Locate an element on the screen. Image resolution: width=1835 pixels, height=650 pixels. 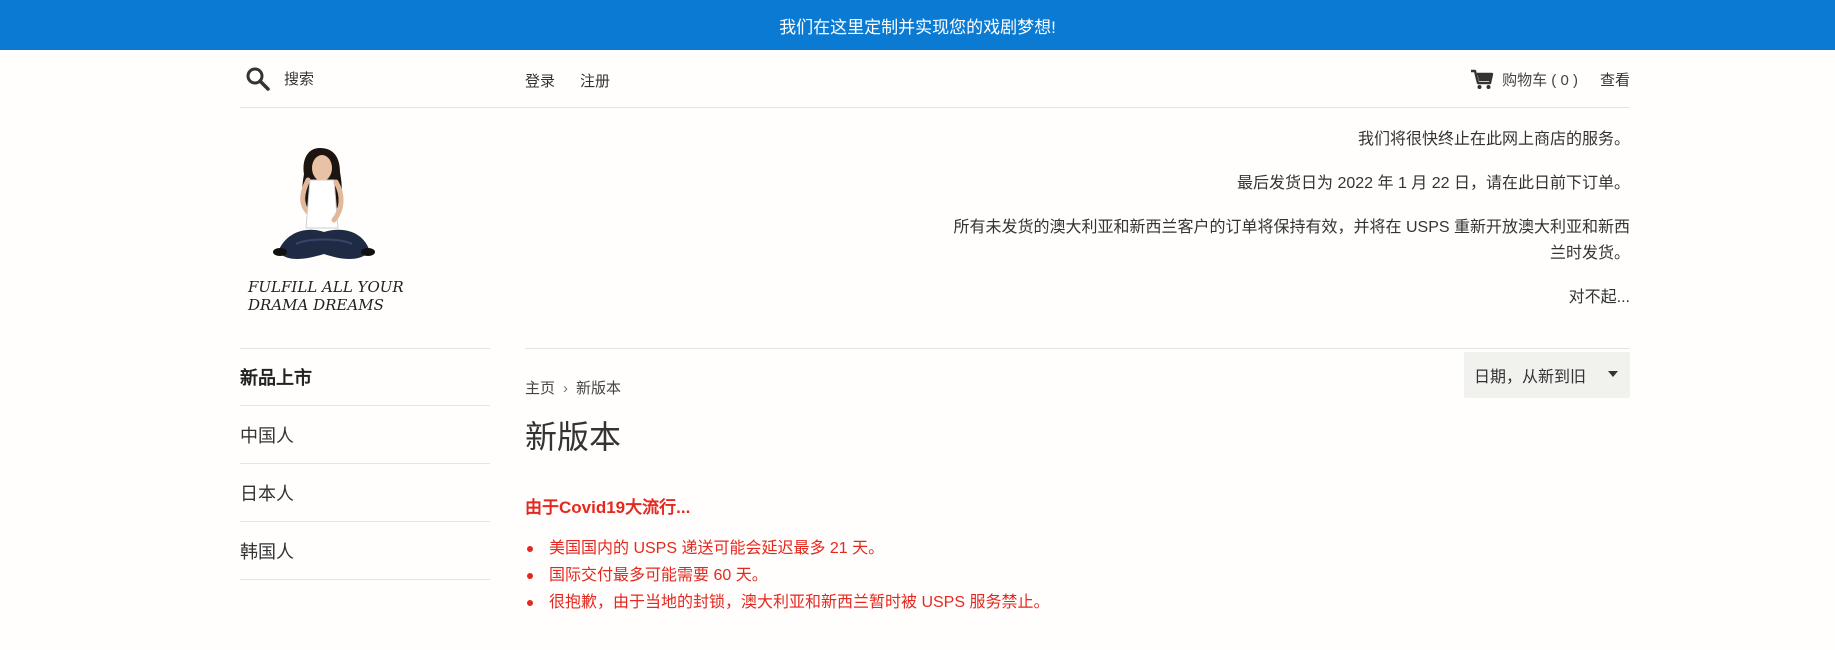
sidebar-item-japanese: 日本人 is located at coordinates (365, 493).